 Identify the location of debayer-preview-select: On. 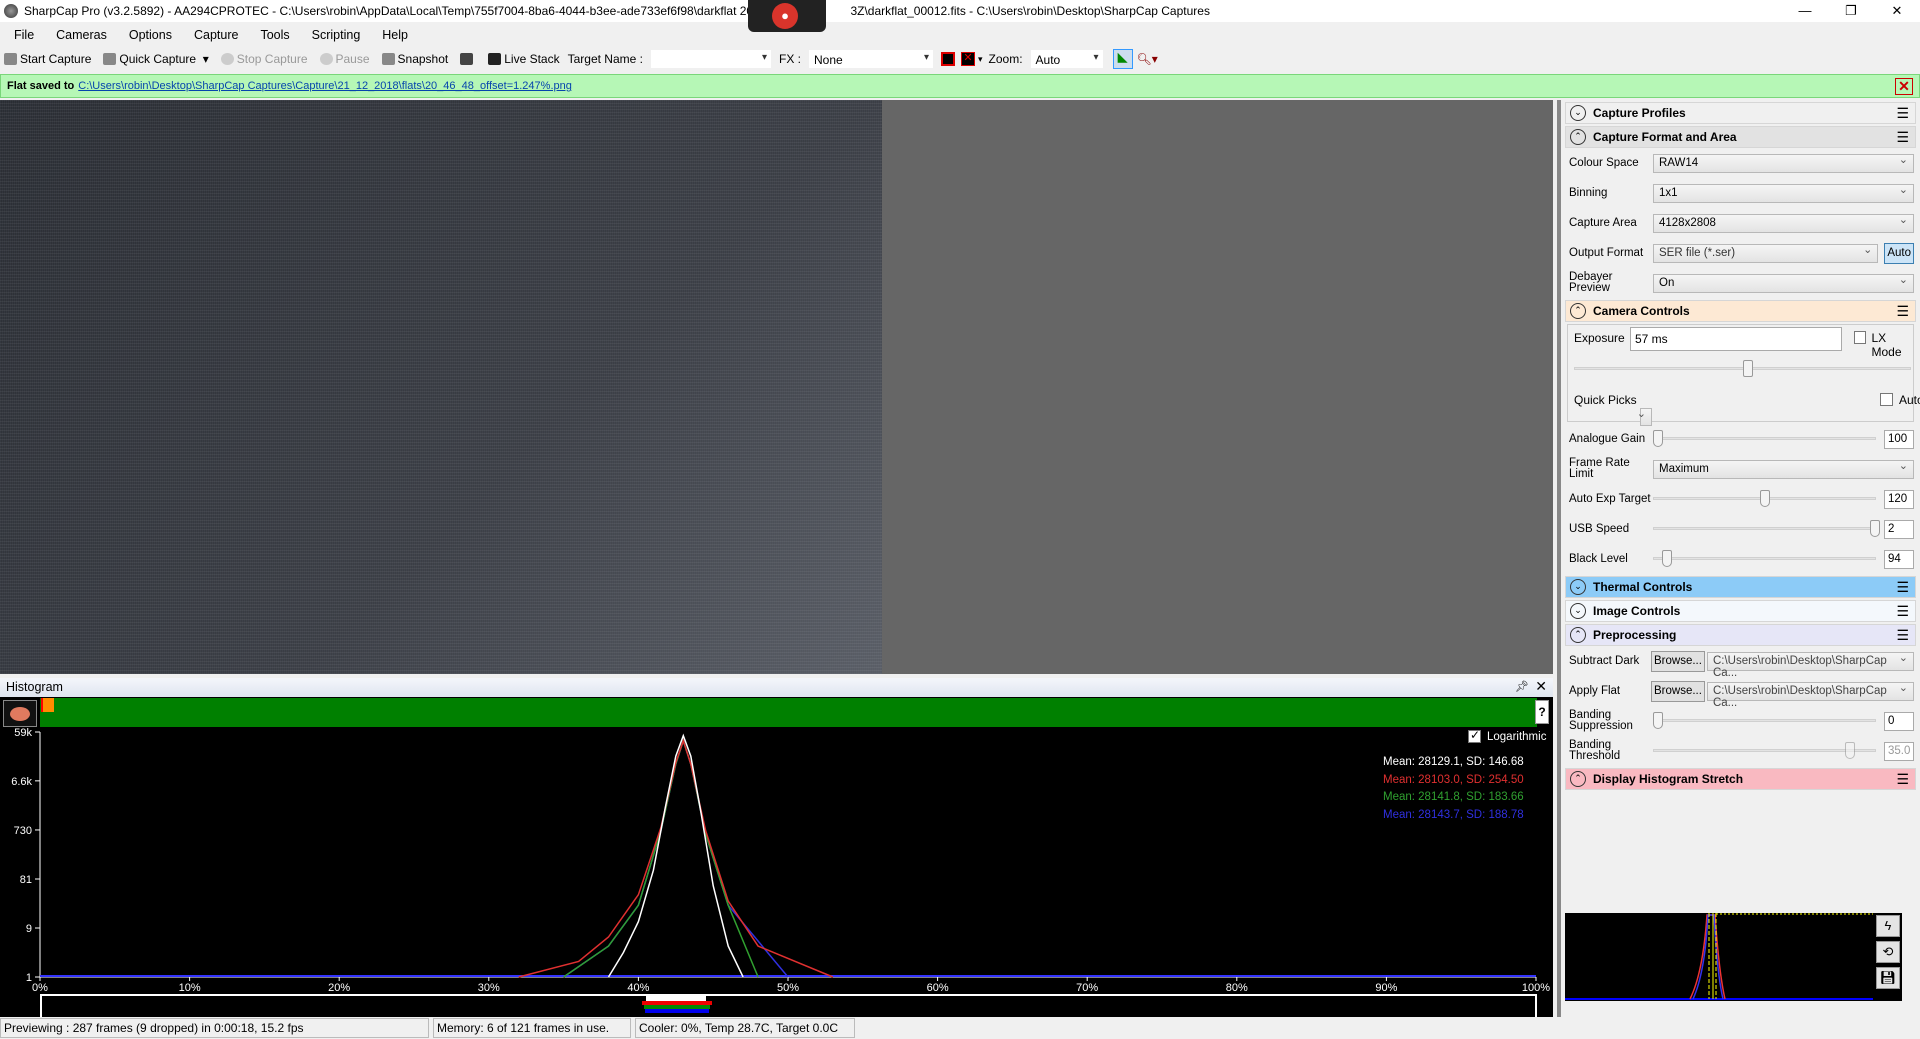
(1783, 283).